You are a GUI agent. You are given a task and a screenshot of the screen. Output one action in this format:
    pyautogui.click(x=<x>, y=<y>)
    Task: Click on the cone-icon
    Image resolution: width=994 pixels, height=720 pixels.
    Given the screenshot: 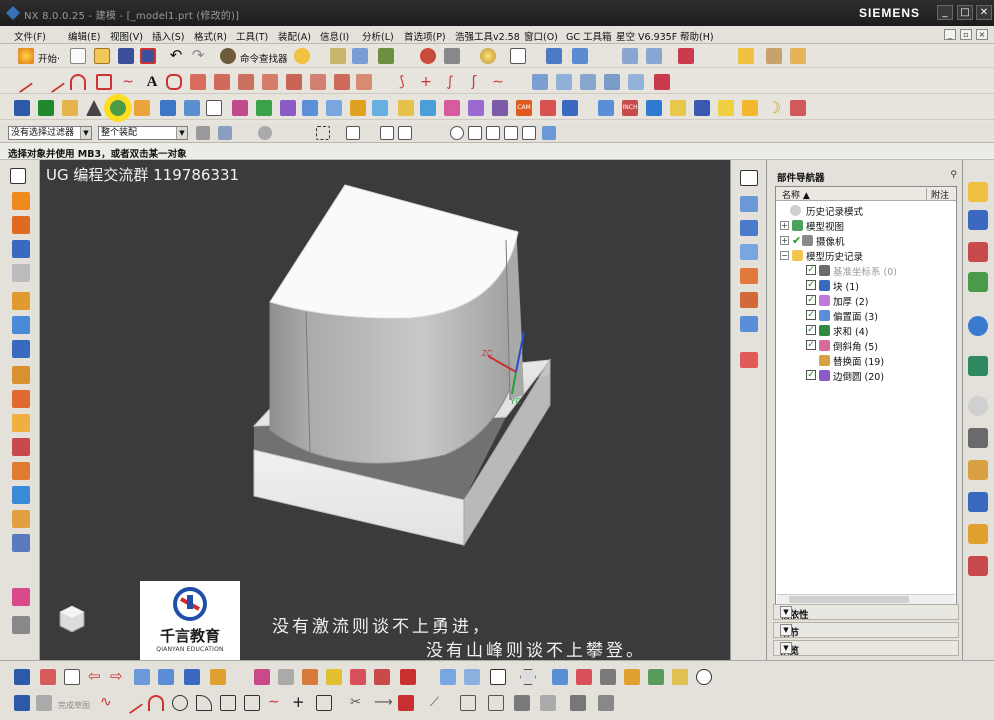 What is the action you would take?
    pyautogui.click(x=21, y=249)
    